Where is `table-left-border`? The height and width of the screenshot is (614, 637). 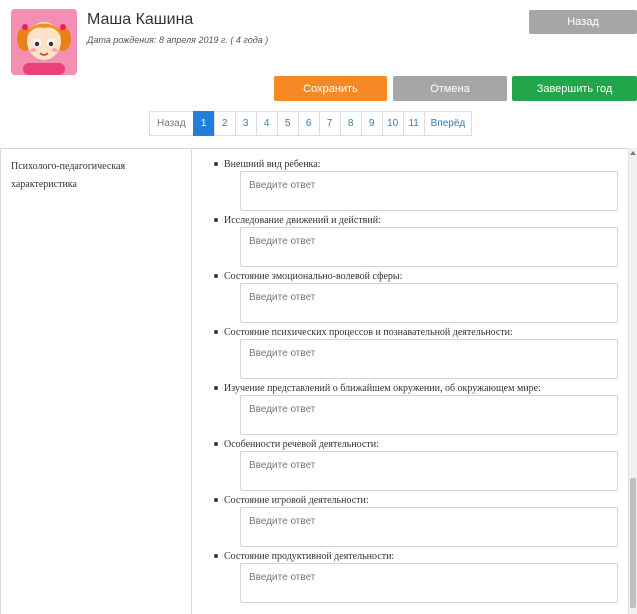 table-left-border is located at coordinates (0, 381).